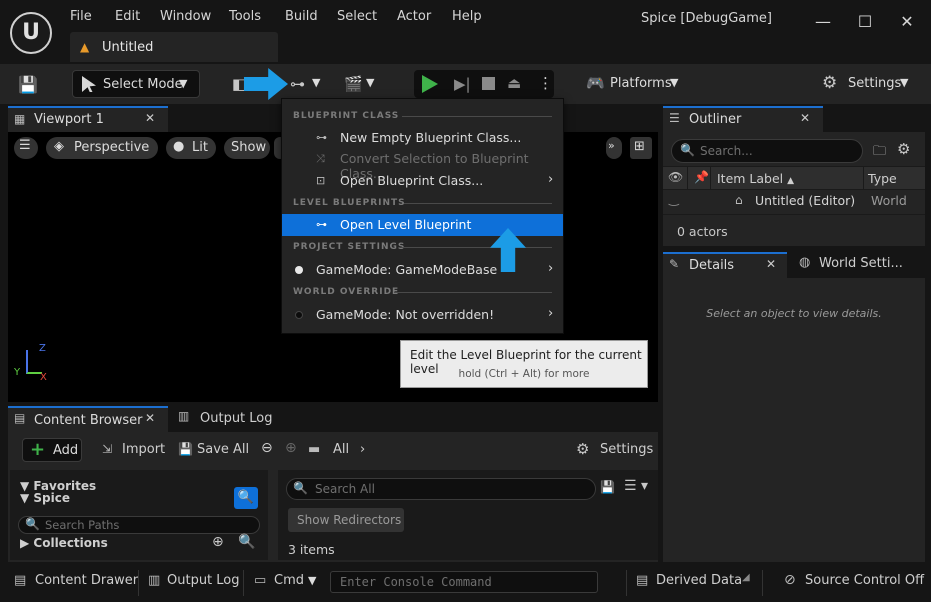 The width and height of the screenshot is (931, 602). Describe the element at coordinates (184, 416) in the screenshot. I see `output-log-icon: ▥` at that location.